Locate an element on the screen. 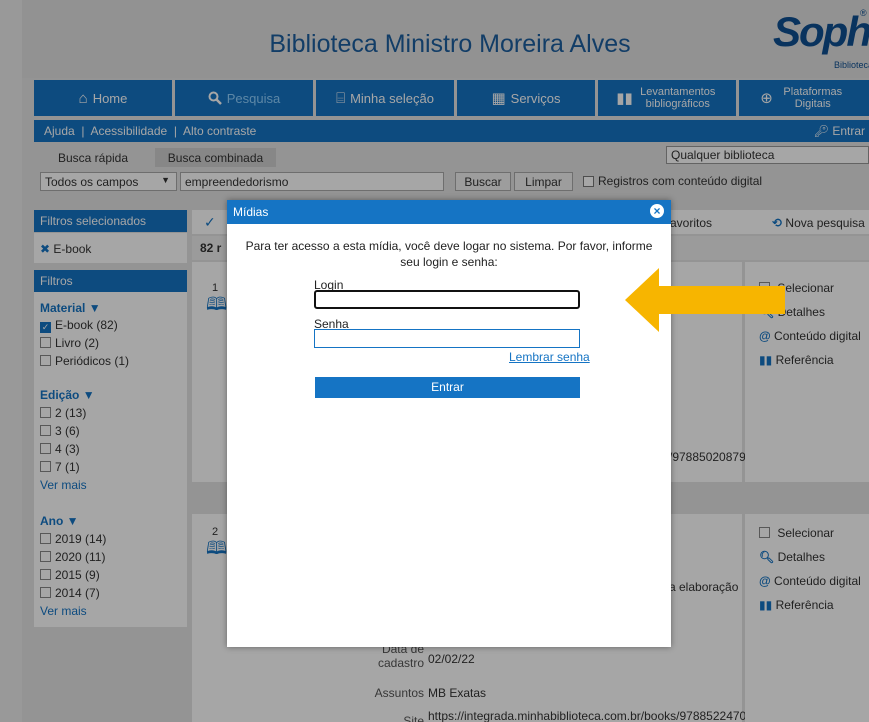 The image size is (869, 722). remember-password-link: Lembrar senha is located at coordinates (549, 357).